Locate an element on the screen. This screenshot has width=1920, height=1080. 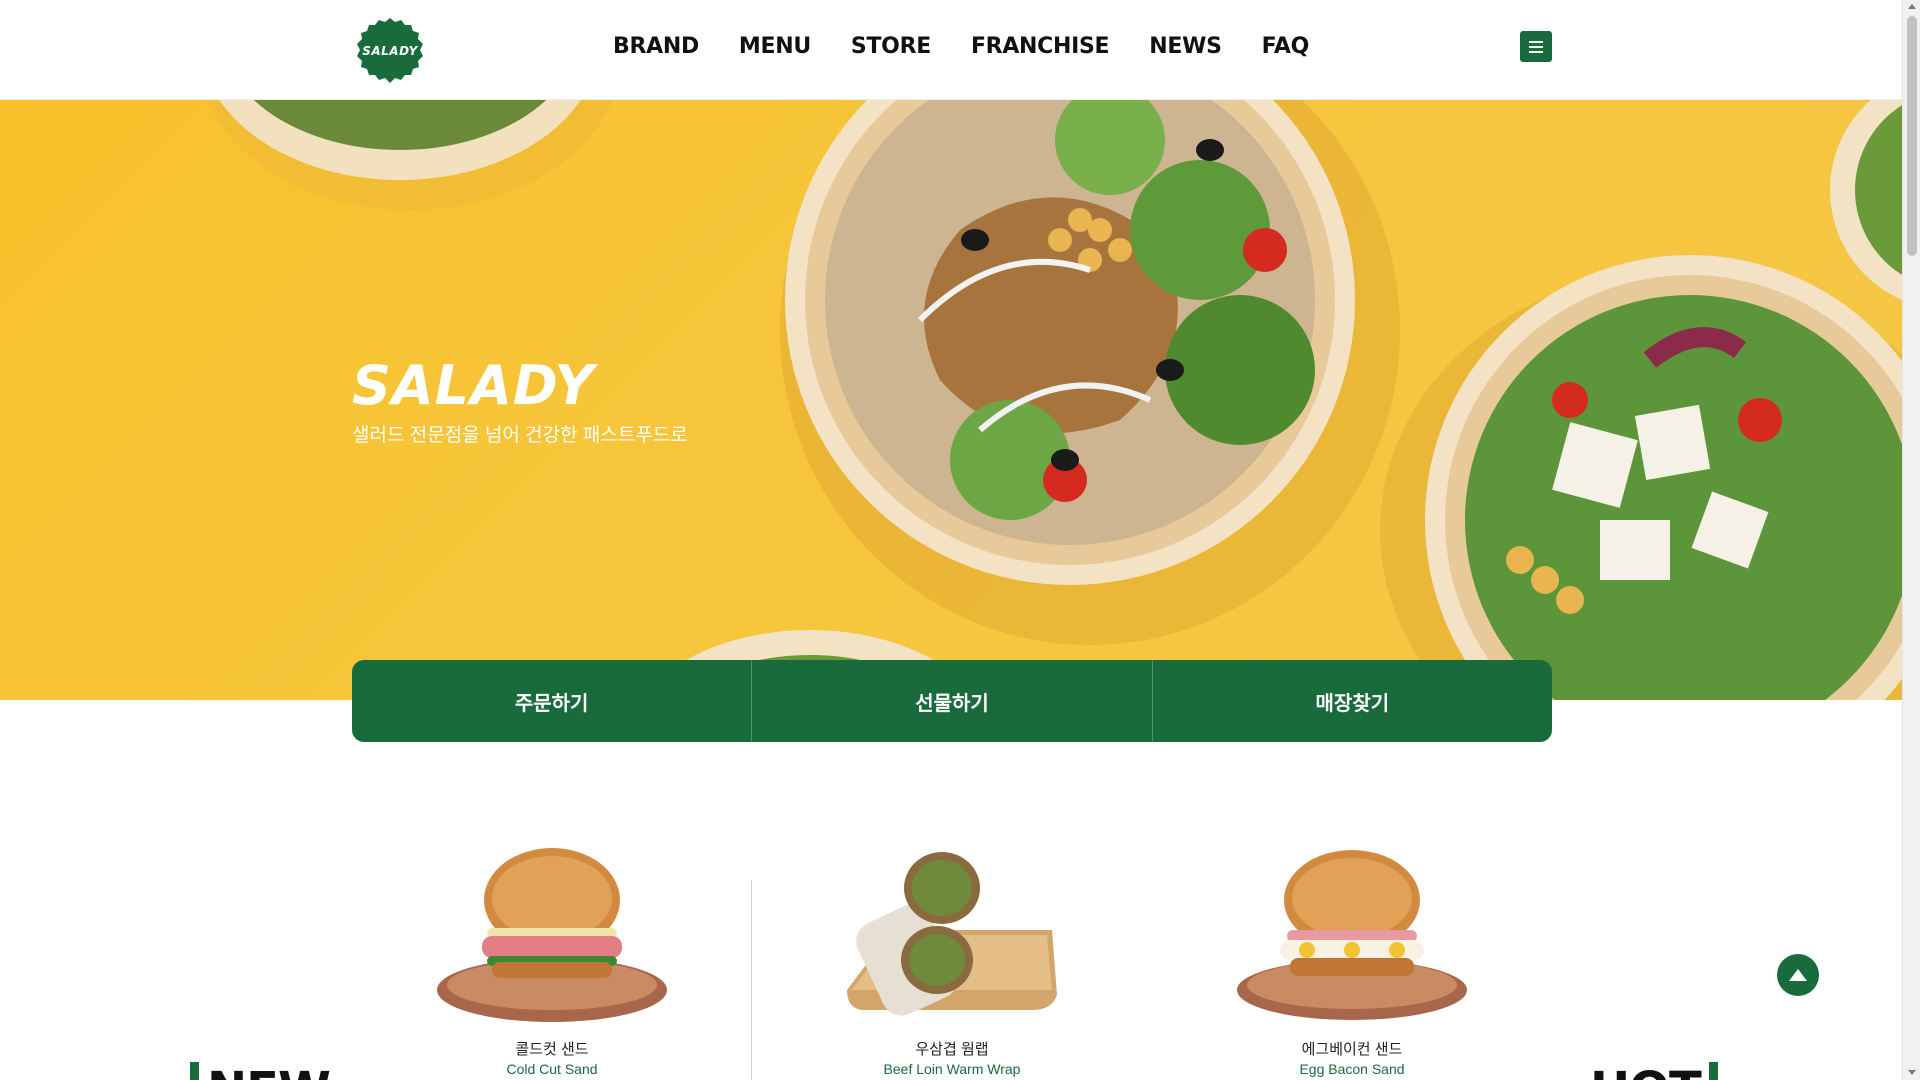
nav-brand: BRAND is located at coordinates (656, 46).